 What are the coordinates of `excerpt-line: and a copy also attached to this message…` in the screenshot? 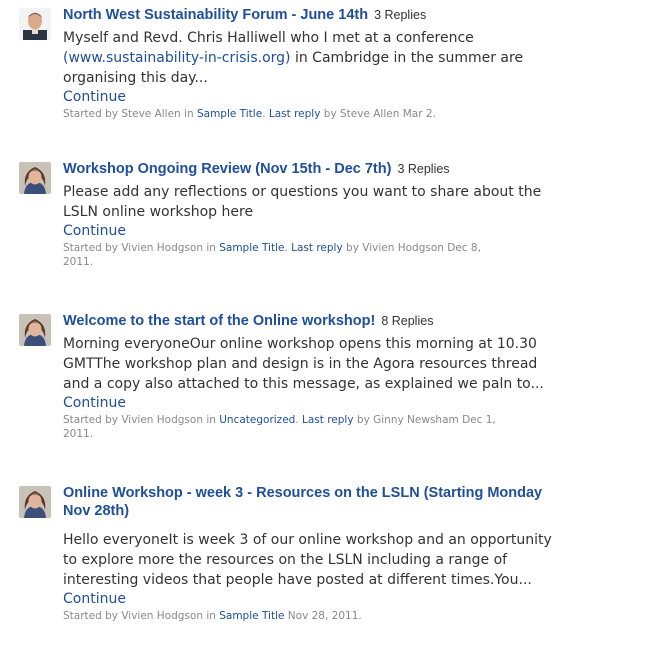 It's located at (303, 384).